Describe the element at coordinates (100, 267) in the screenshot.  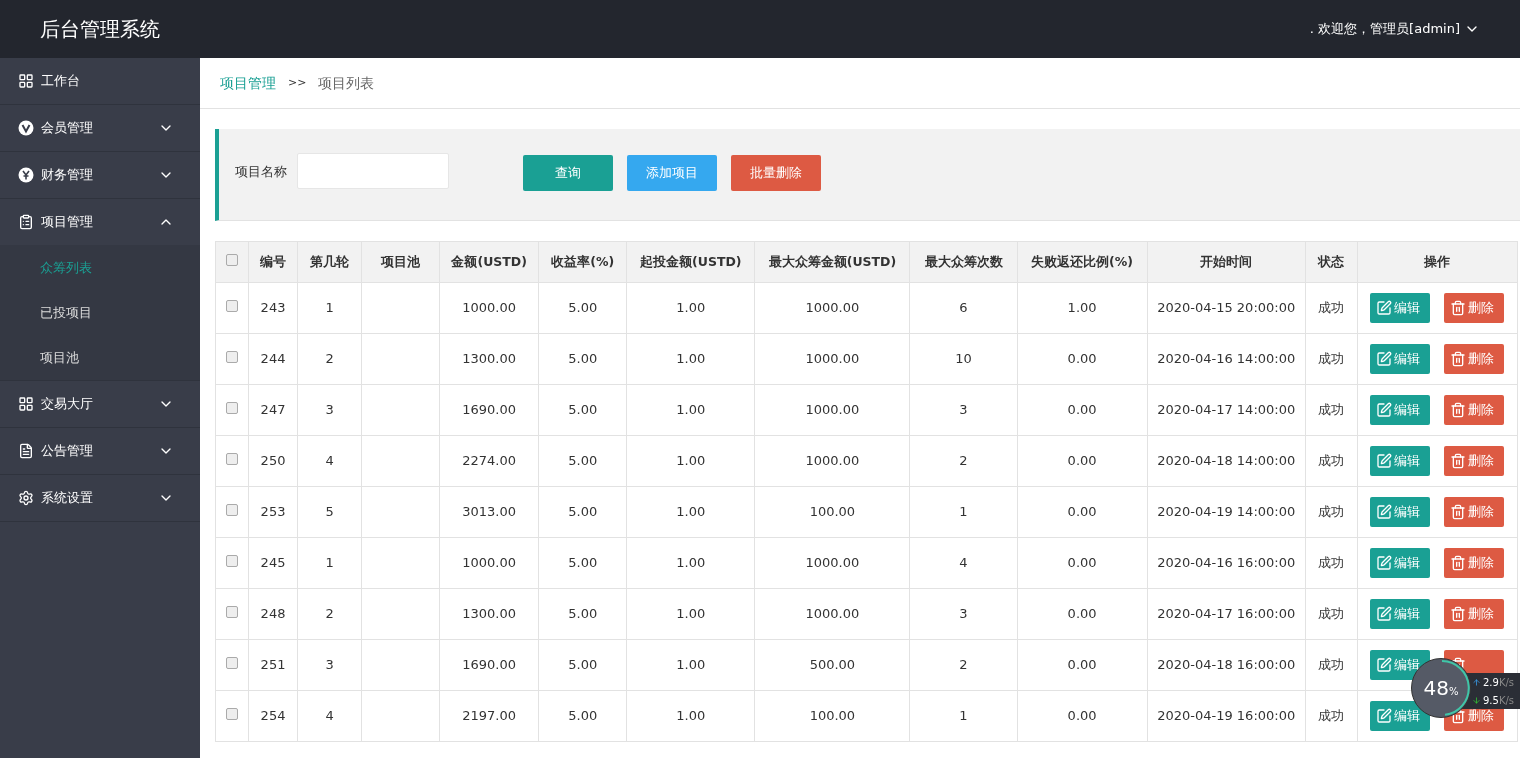
I see `submenu-item: 众筹列表` at that location.